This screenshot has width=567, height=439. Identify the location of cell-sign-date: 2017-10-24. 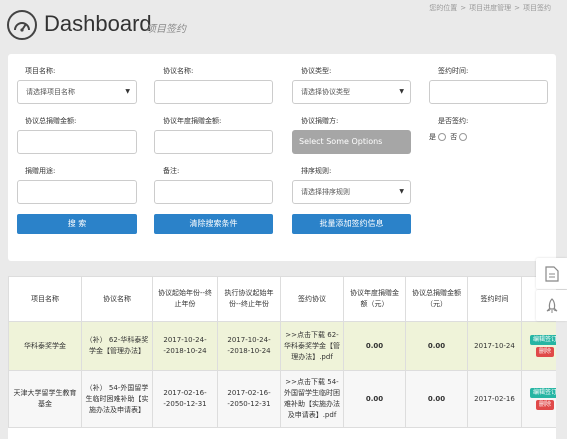
(494, 346).